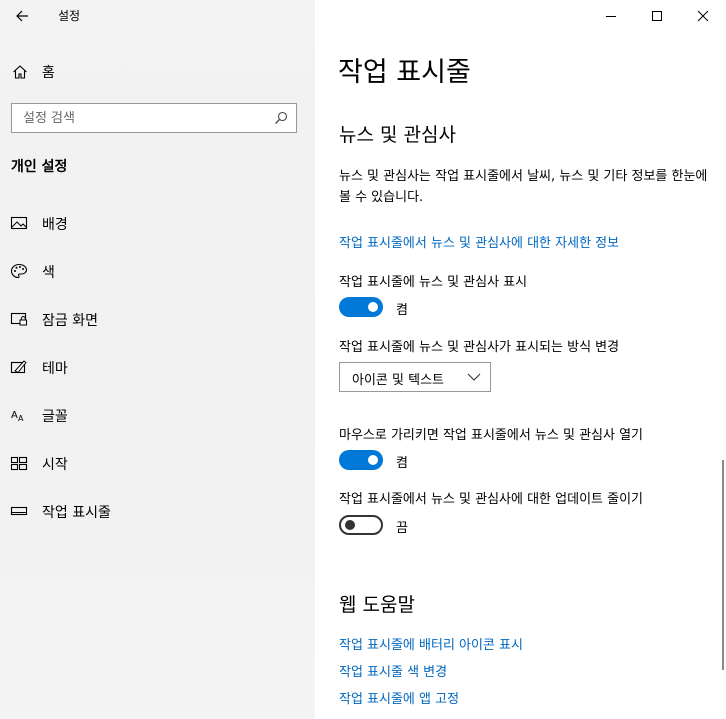  What do you see at coordinates (157, 463) in the screenshot?
I see `sidebar-item-start: 시작` at bounding box center [157, 463].